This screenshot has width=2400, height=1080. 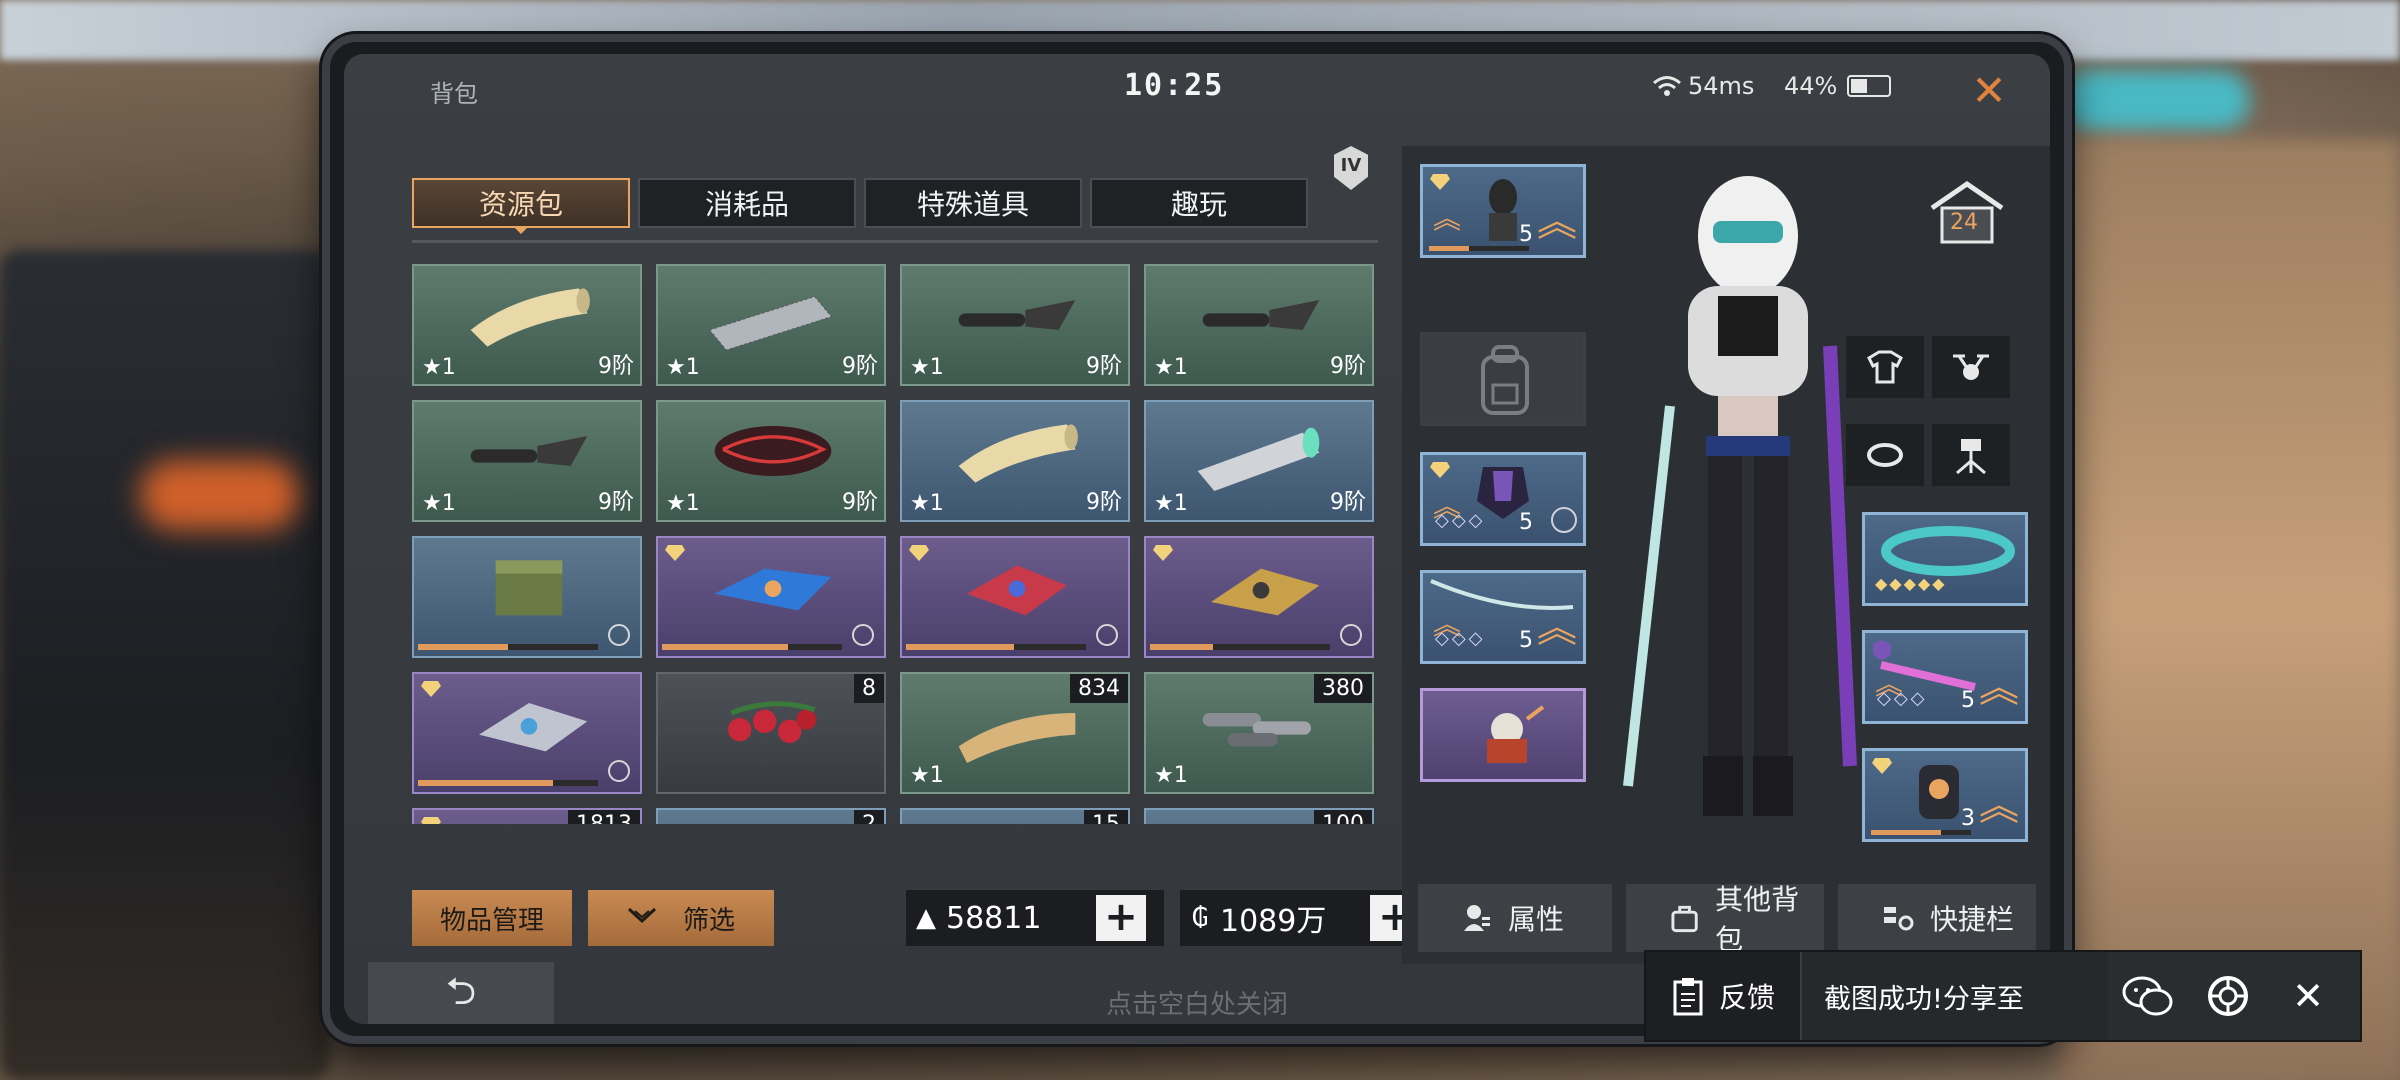 I want to click on ring-slot, so click(x=1885, y=455).